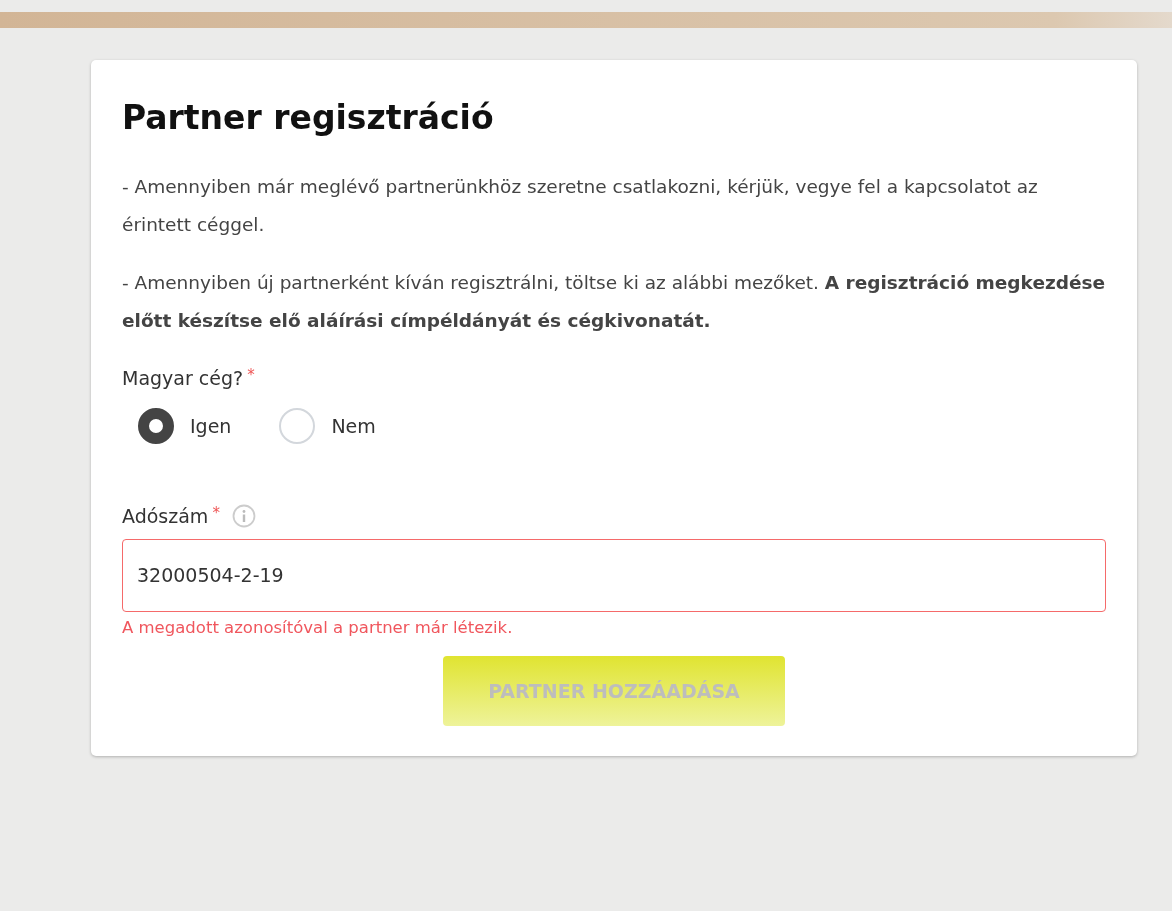  What do you see at coordinates (614, 301) in the screenshot?
I see `instruction-text: - Amennyiben új partnerként kíván regisztrálni, töltse ki az alábbi mezőket. A regisztráció megkezdése előtt készítse elő aláírási címpéldányát és cégkivonatát.` at bounding box center [614, 301].